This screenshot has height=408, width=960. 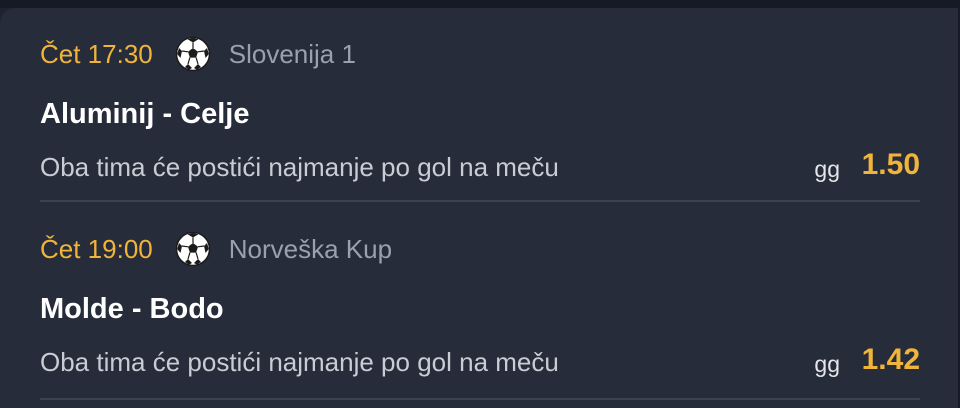 What do you see at coordinates (292, 53) in the screenshot?
I see `league-name: Slovenija 1` at bounding box center [292, 53].